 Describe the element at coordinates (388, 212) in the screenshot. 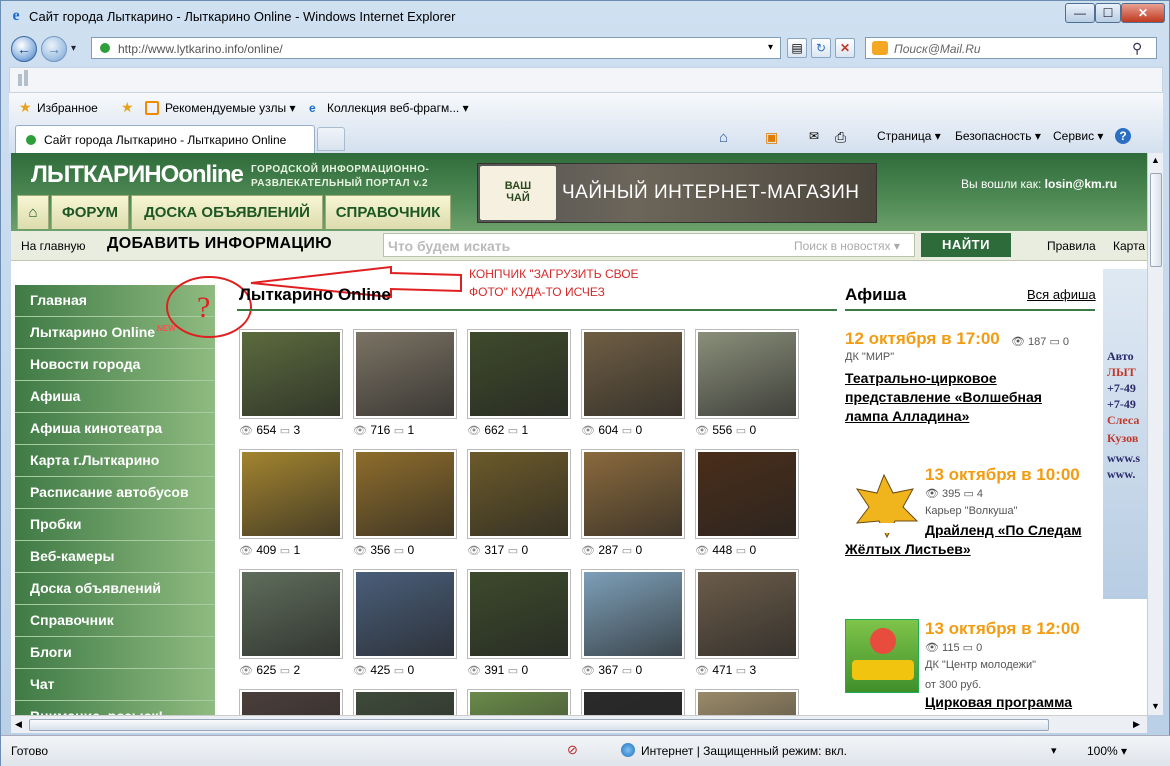

I see `tab-directory: СПРАВОЧНИК` at that location.